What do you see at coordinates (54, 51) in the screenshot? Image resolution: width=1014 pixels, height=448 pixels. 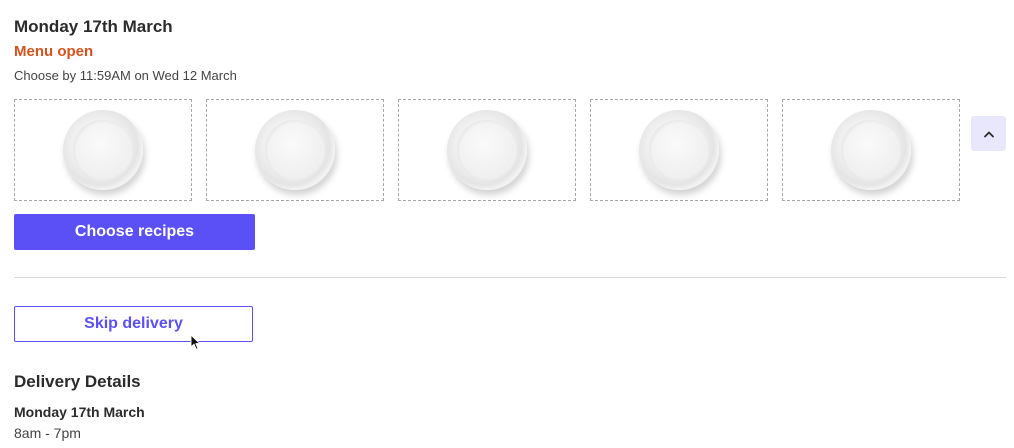 I see `menu-status-label: Menu open` at bounding box center [54, 51].